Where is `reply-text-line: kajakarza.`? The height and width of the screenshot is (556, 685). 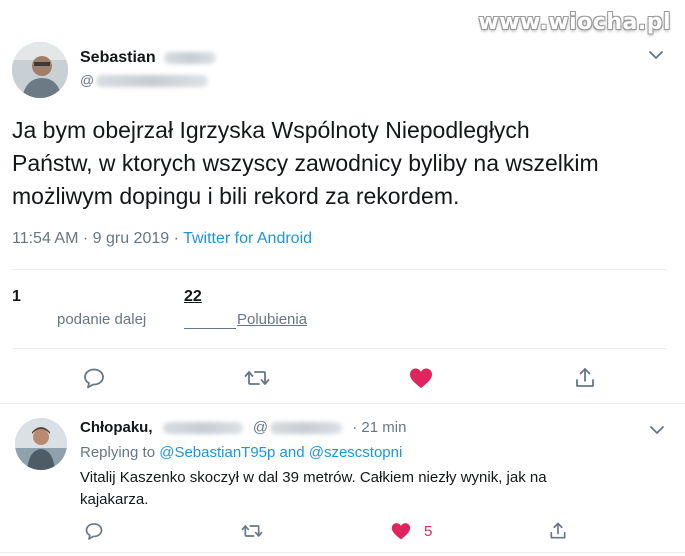
reply-text-line: kajakarza. is located at coordinates (114, 499).